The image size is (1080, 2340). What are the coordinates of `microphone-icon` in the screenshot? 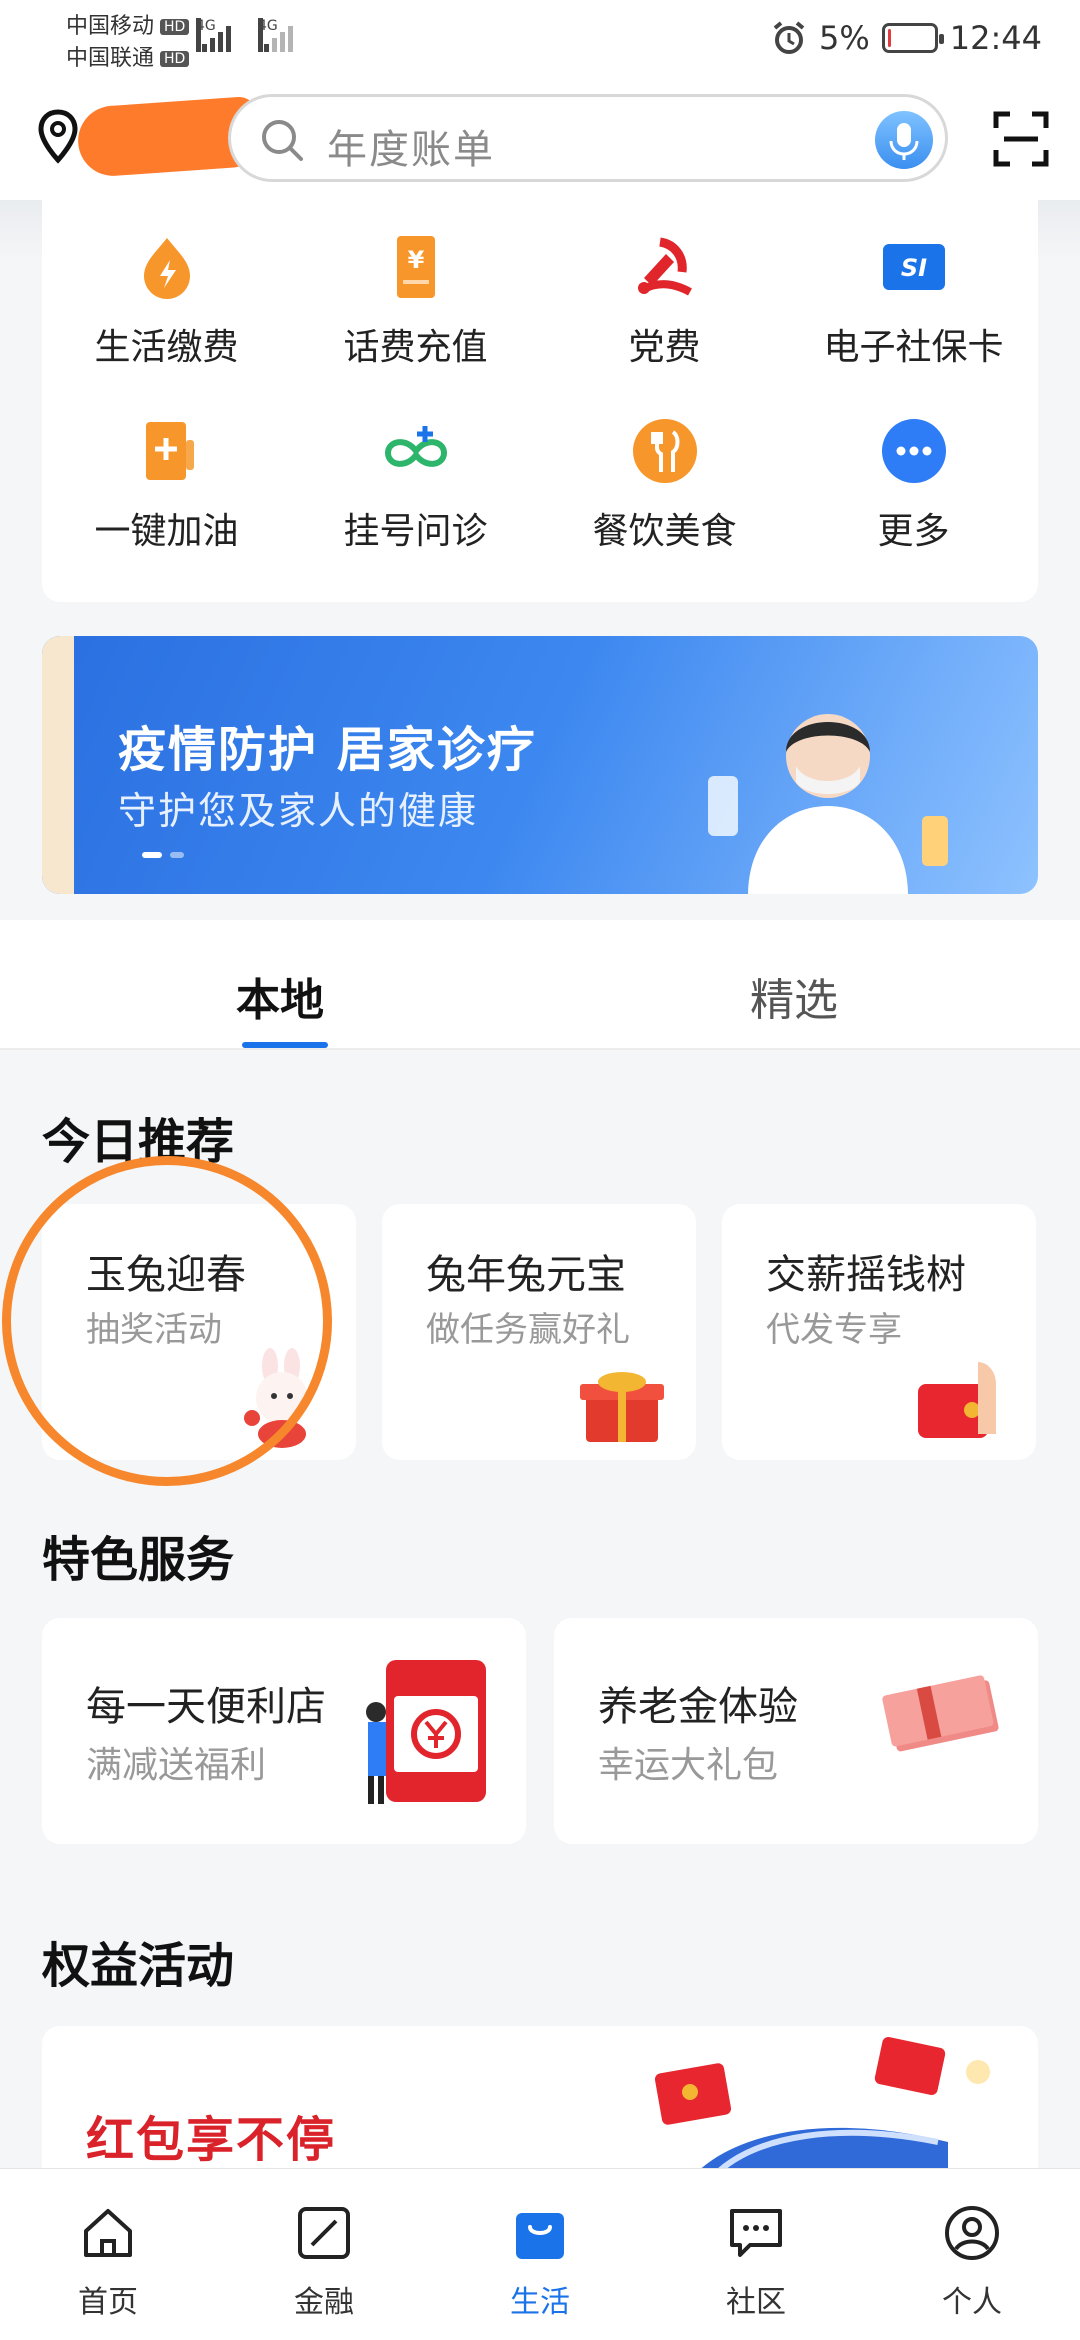 It's located at (904, 140).